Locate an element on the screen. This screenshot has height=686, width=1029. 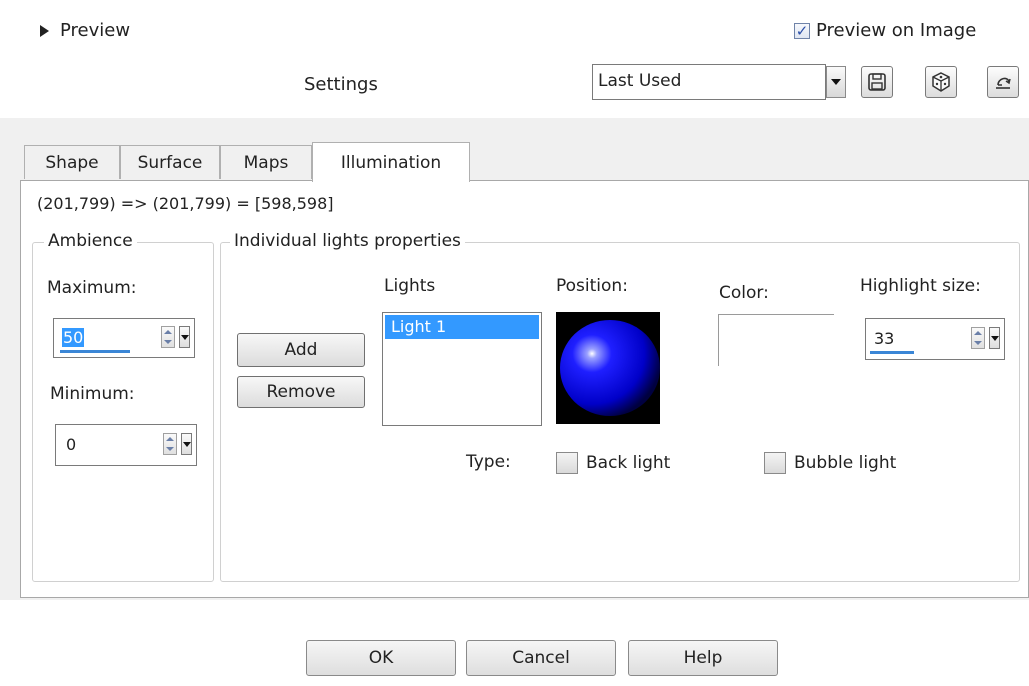
settings-dropdown-button is located at coordinates (836, 82).